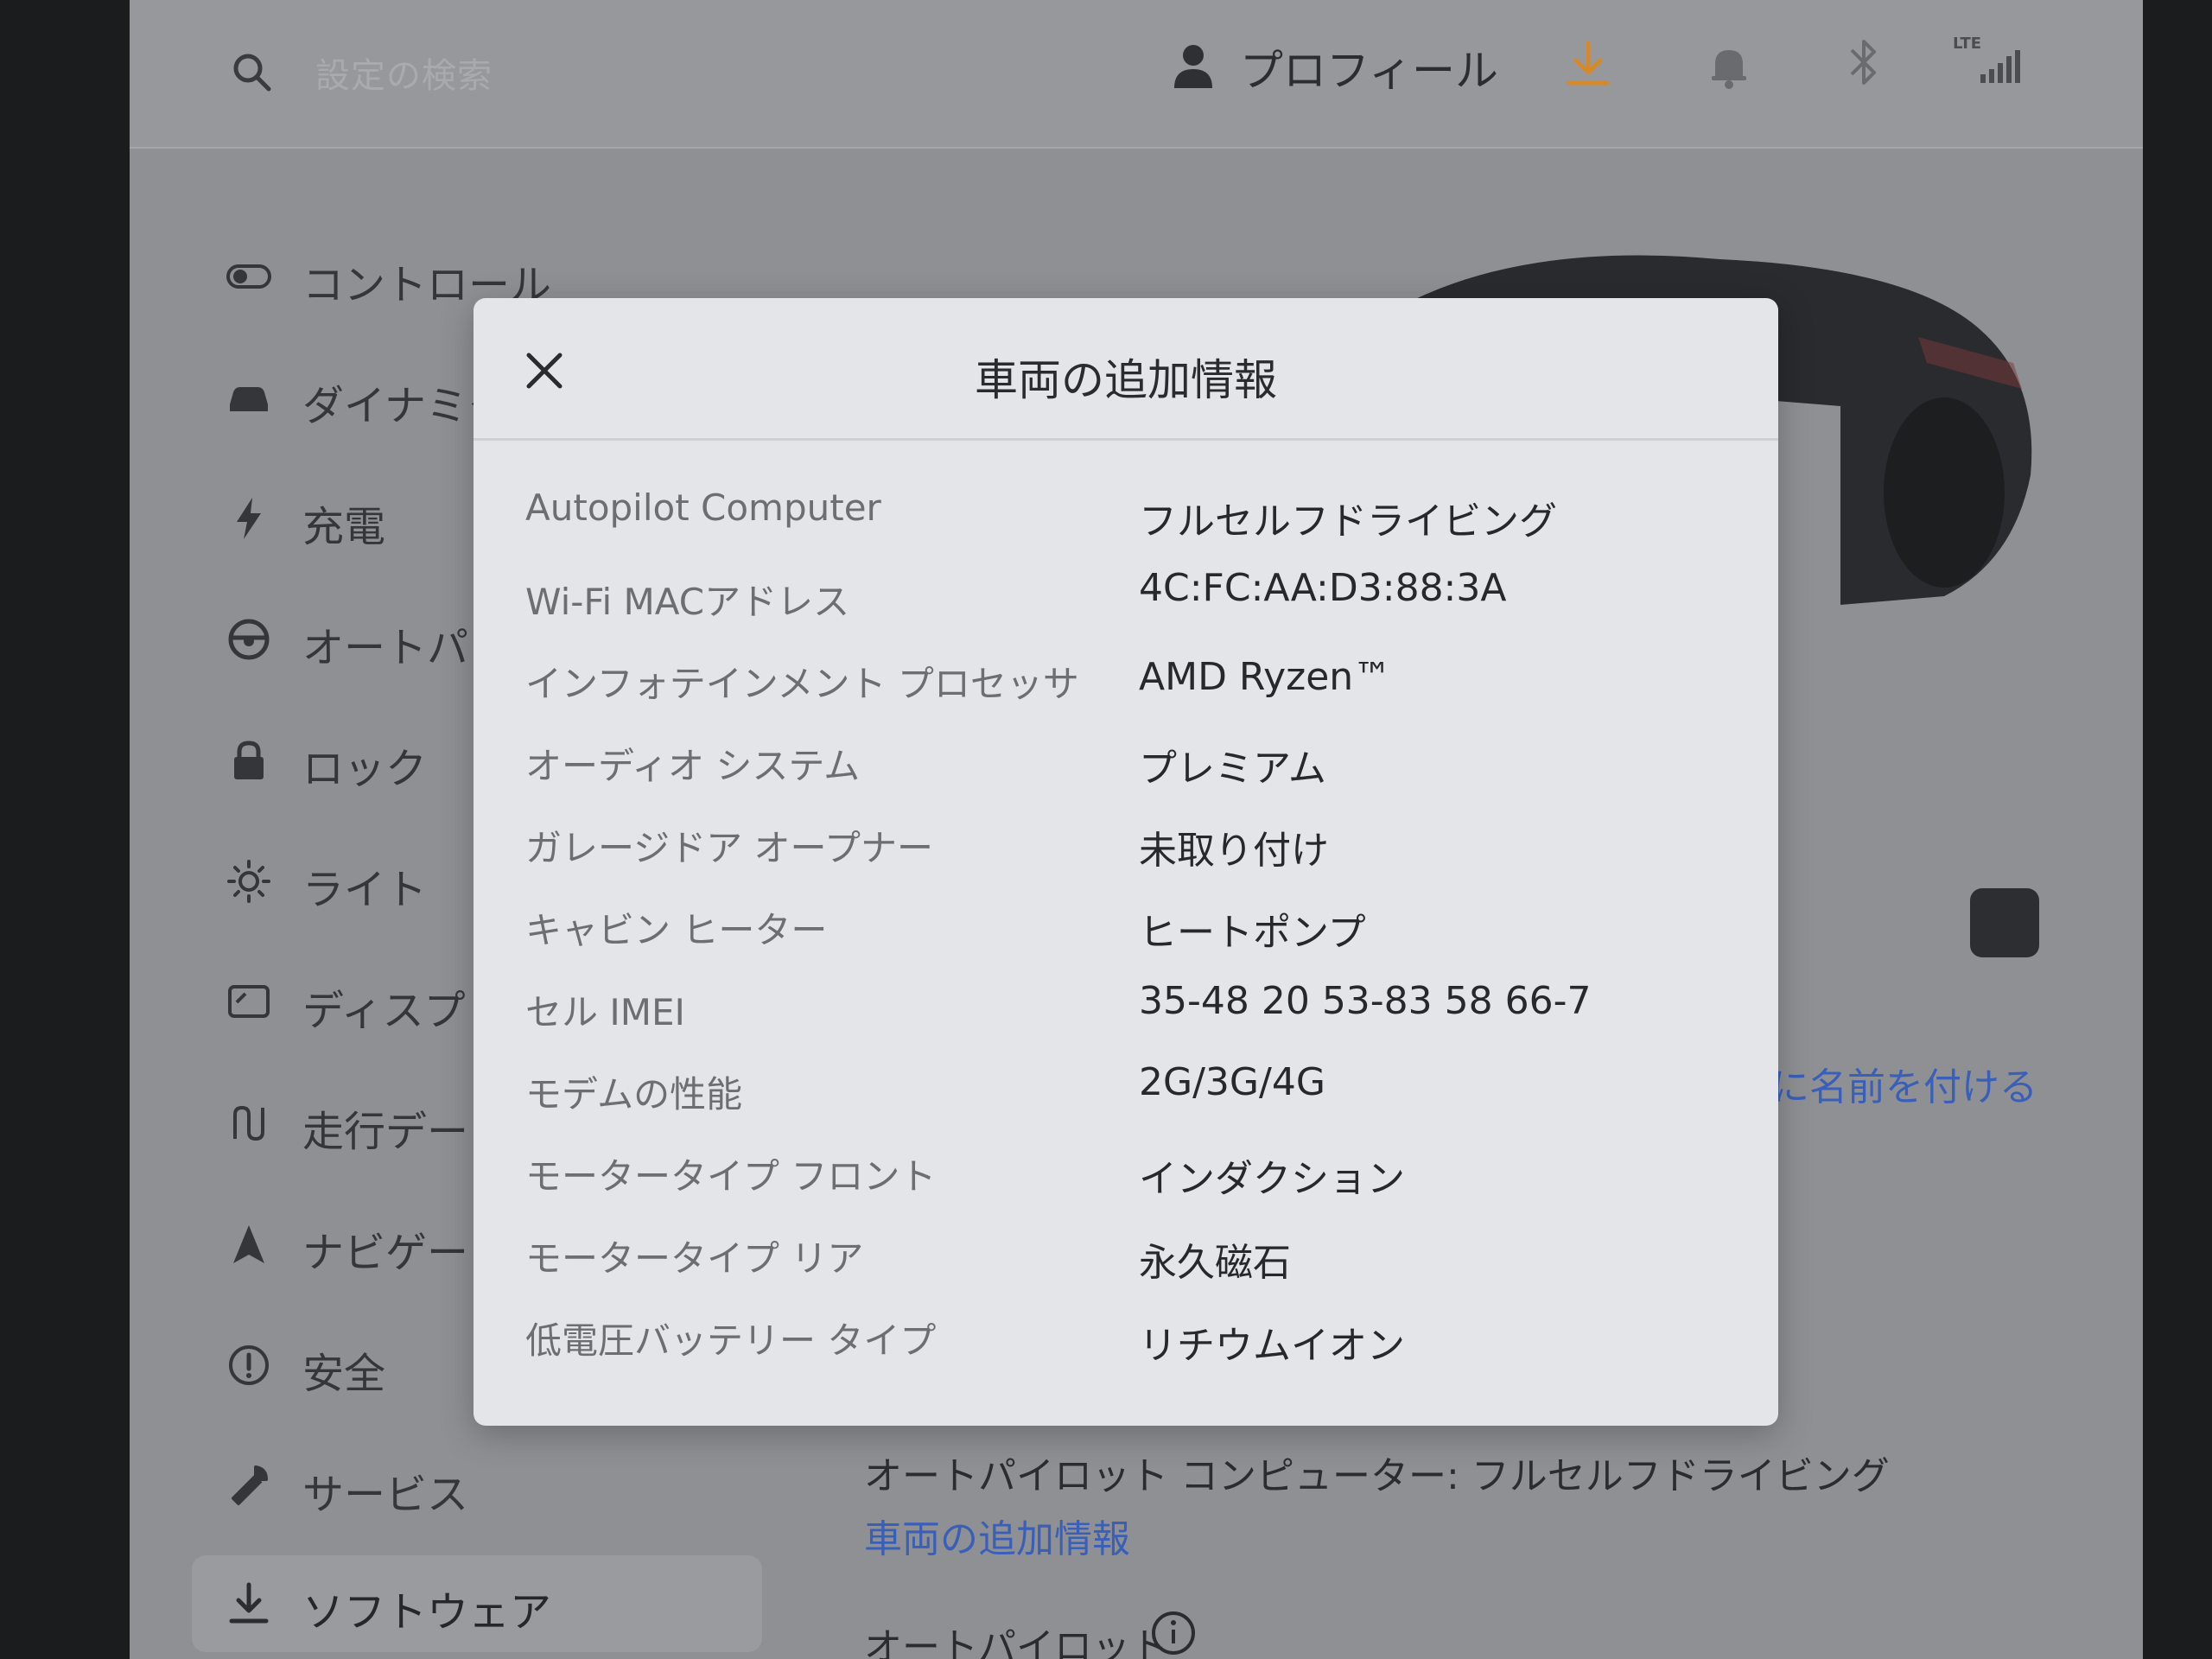 This screenshot has height=1659, width=2212. Describe the element at coordinates (249, 1001) in the screenshot. I see `display-icon` at that location.